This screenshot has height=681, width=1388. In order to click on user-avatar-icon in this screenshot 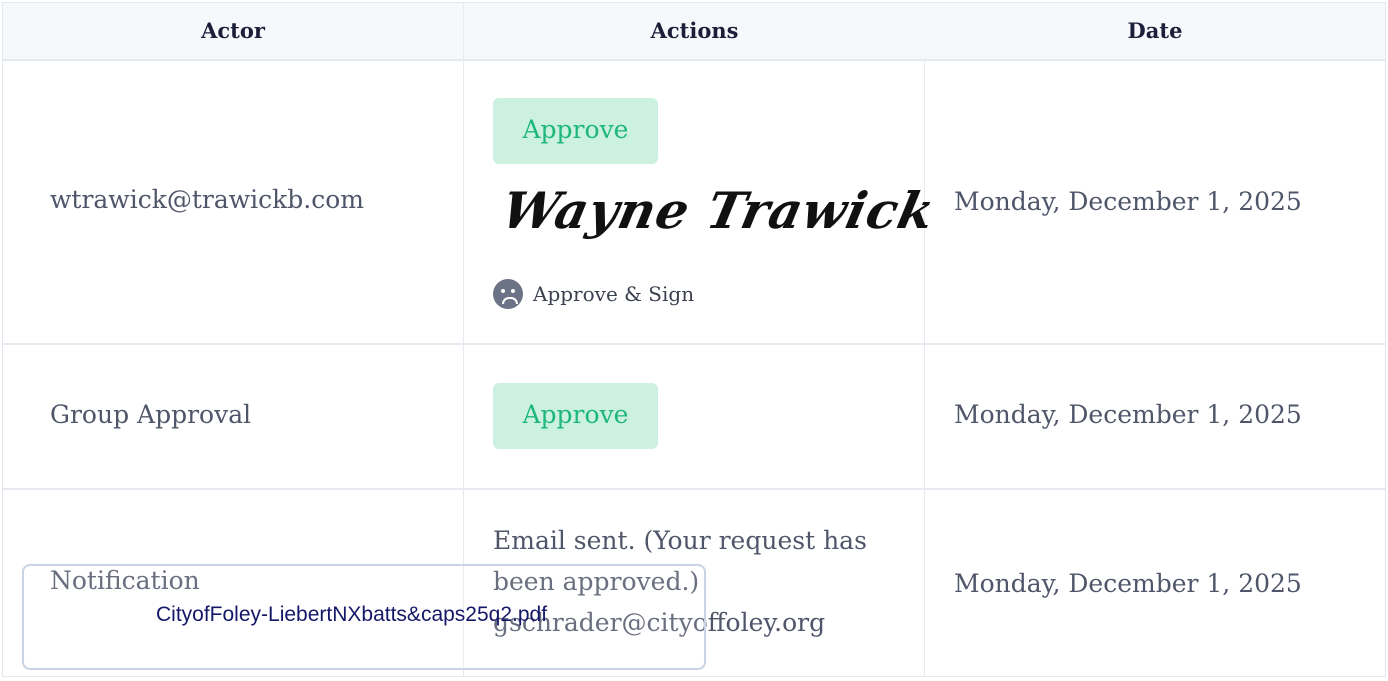, I will do `click(508, 294)`.